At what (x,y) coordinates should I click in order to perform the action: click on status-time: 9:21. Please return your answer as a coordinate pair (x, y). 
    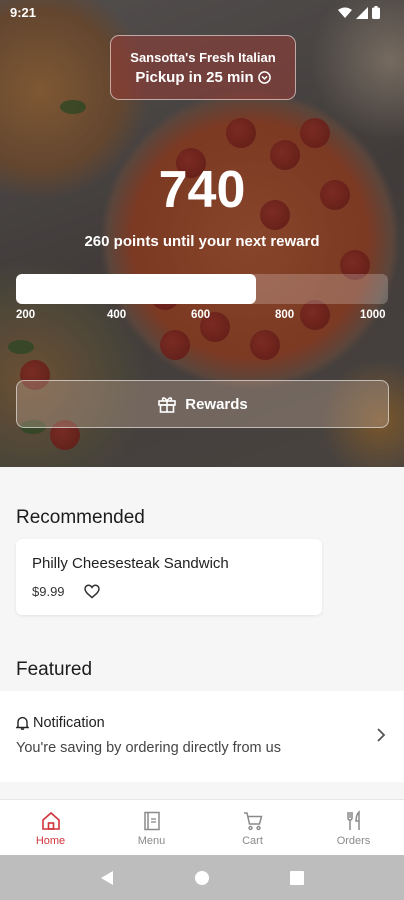
    Looking at the image, I should click on (23, 12).